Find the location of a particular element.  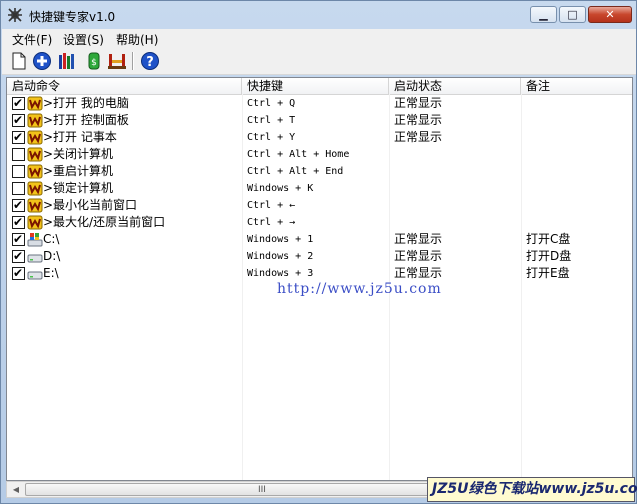

green-status-icon: $ is located at coordinates (94, 61).